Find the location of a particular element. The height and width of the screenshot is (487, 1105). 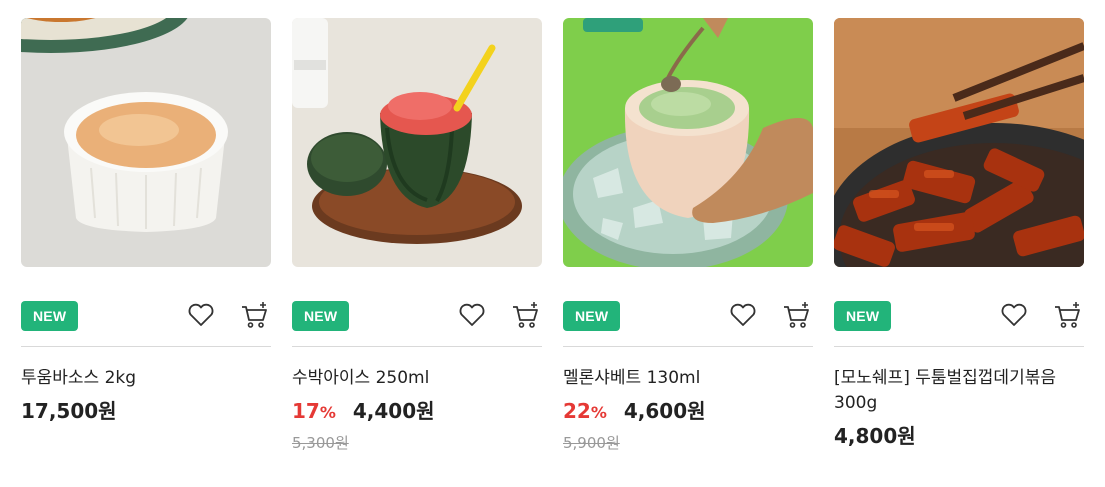

sale-price: 4,400원 is located at coordinates (393, 411).